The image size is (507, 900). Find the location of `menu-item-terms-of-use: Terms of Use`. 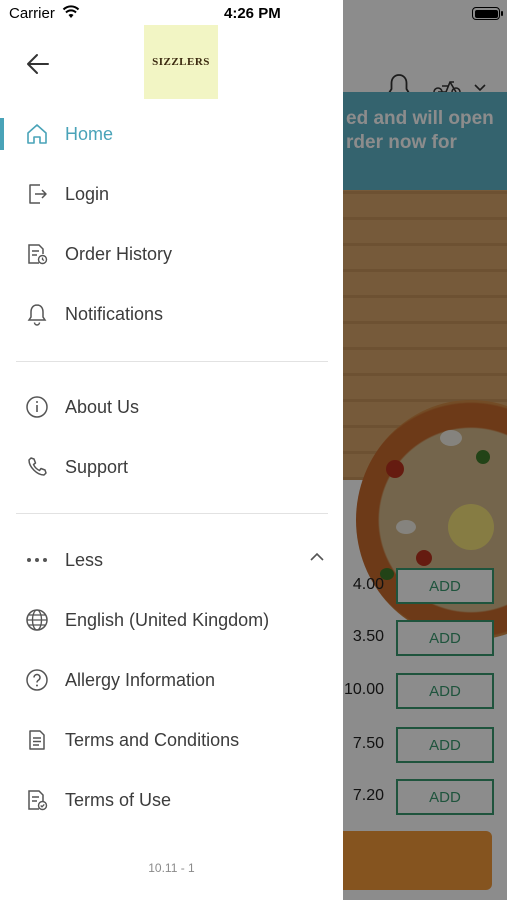

menu-item-terms-of-use: Terms of Use is located at coordinates (171, 800).